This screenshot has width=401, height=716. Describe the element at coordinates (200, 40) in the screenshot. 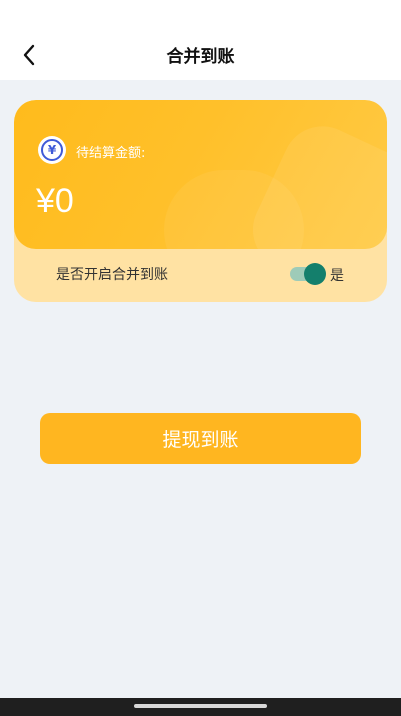

I see `top-bar: 合并到账` at that location.